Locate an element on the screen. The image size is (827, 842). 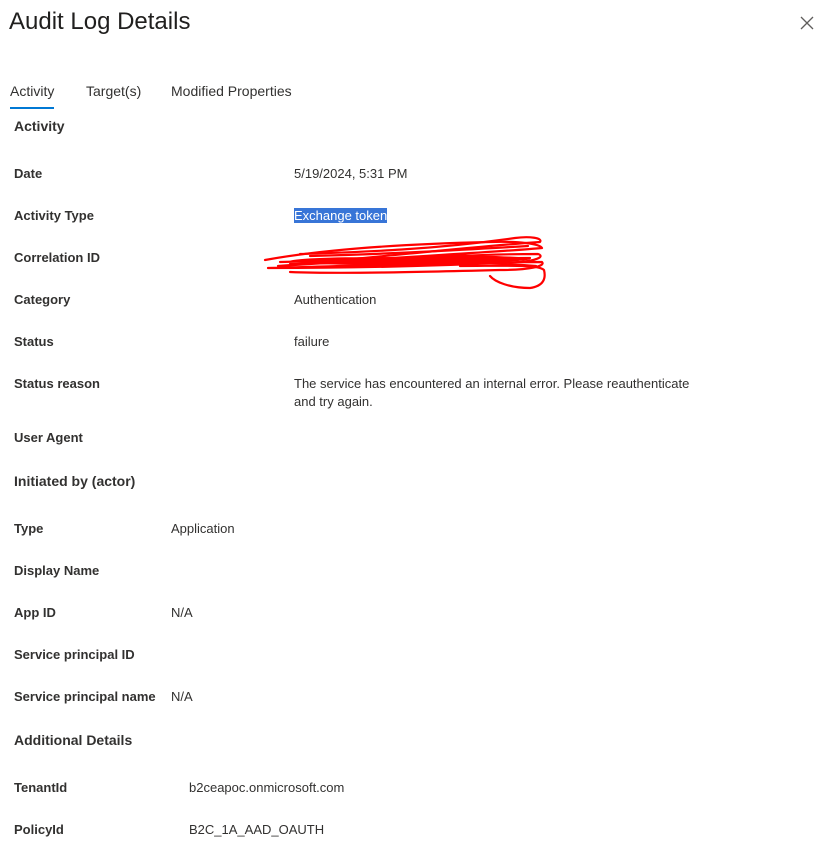
type-label: Type is located at coordinates (29, 528).